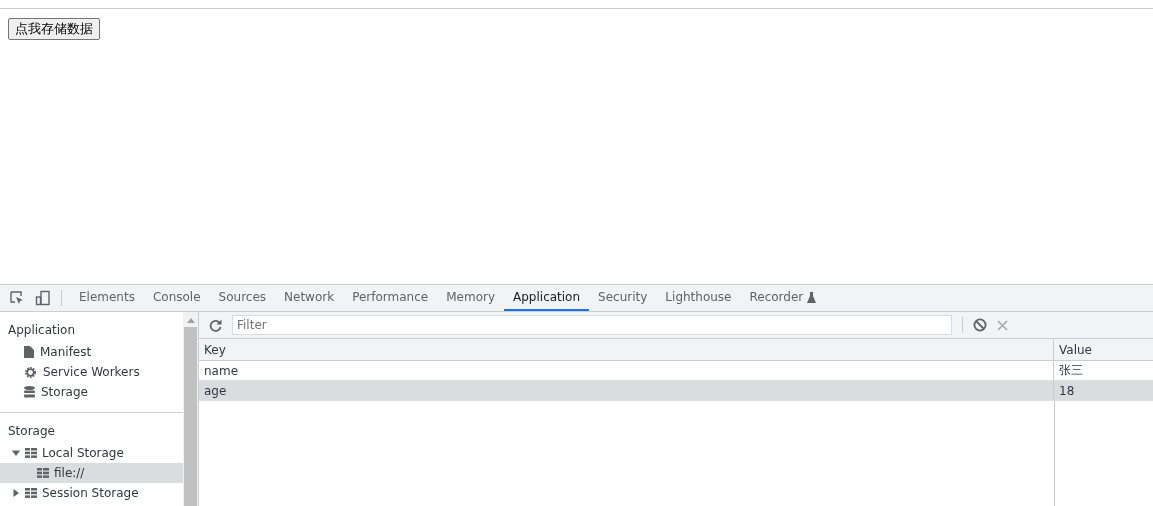  What do you see at coordinates (626, 349) in the screenshot?
I see `column-header: Key` at bounding box center [626, 349].